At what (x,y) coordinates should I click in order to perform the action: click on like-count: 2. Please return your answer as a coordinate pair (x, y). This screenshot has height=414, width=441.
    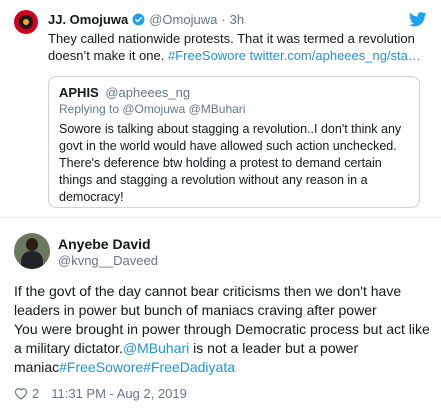
    Looking at the image, I should click on (35, 393).